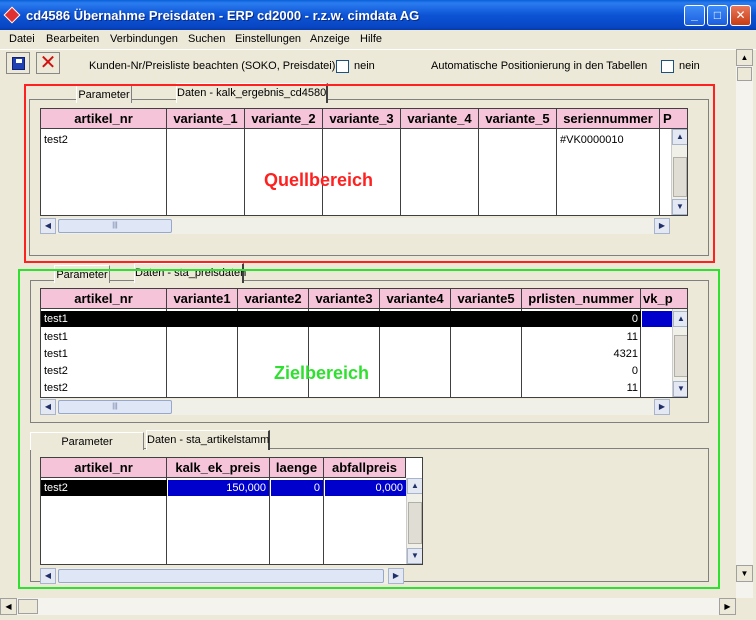 This screenshot has width=756, height=620. I want to click on menu-suchen: Suchen, so click(206, 39).